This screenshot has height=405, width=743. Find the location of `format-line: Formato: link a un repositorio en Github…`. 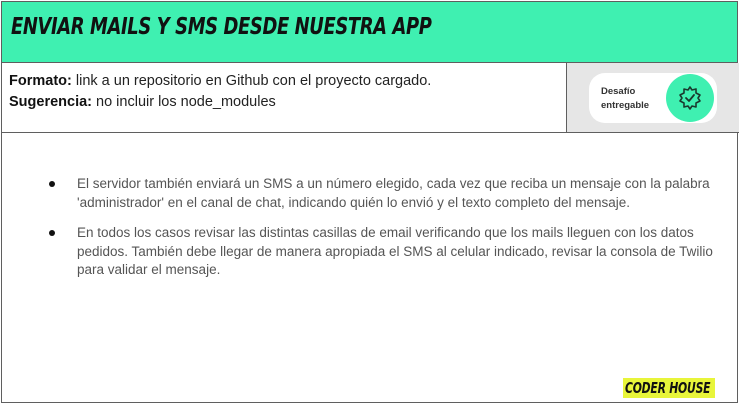

format-line: Formato: link a un repositorio en Github… is located at coordinates (220, 81).